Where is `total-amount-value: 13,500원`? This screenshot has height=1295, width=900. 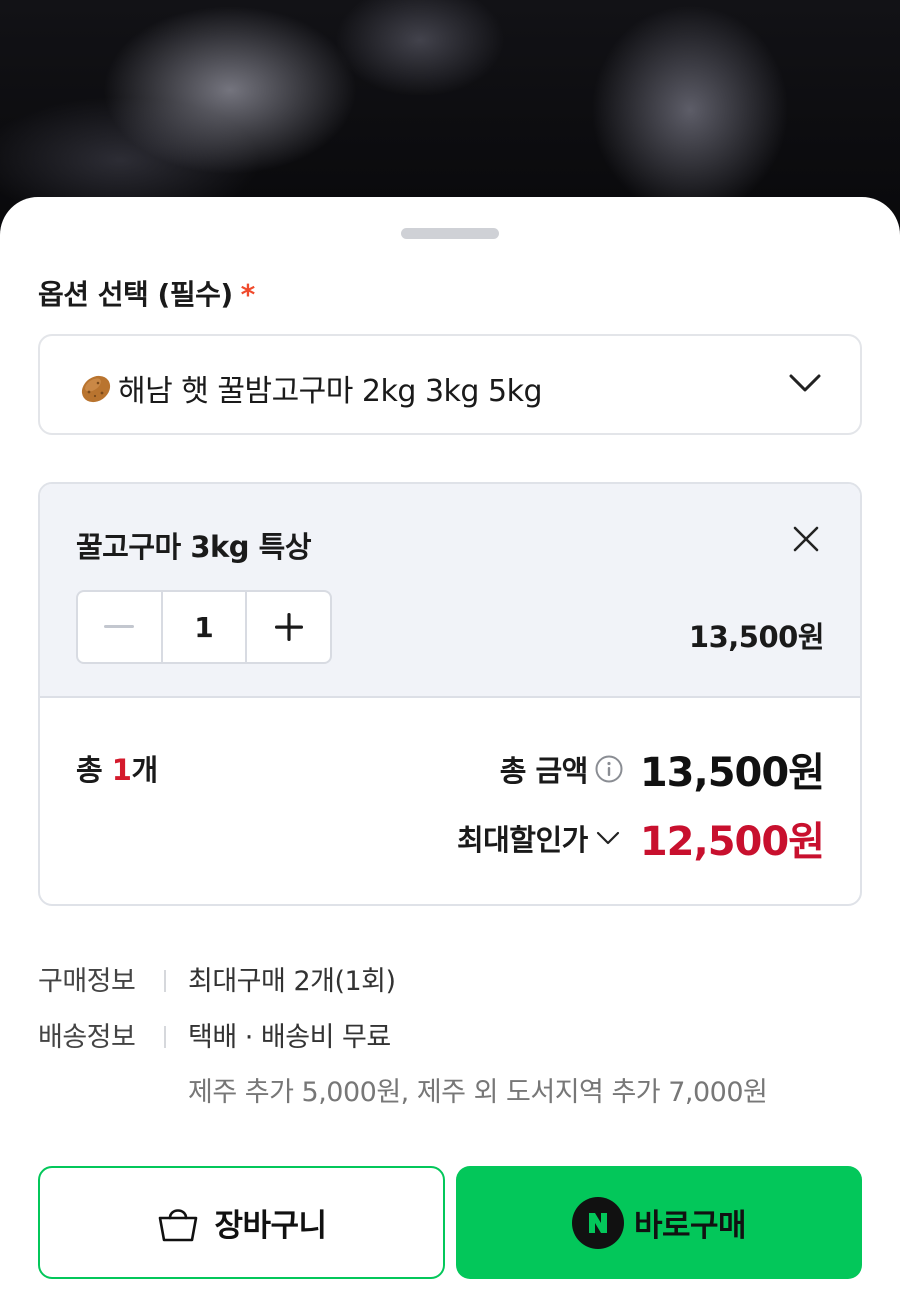 total-amount-value: 13,500원 is located at coordinates (732, 773).